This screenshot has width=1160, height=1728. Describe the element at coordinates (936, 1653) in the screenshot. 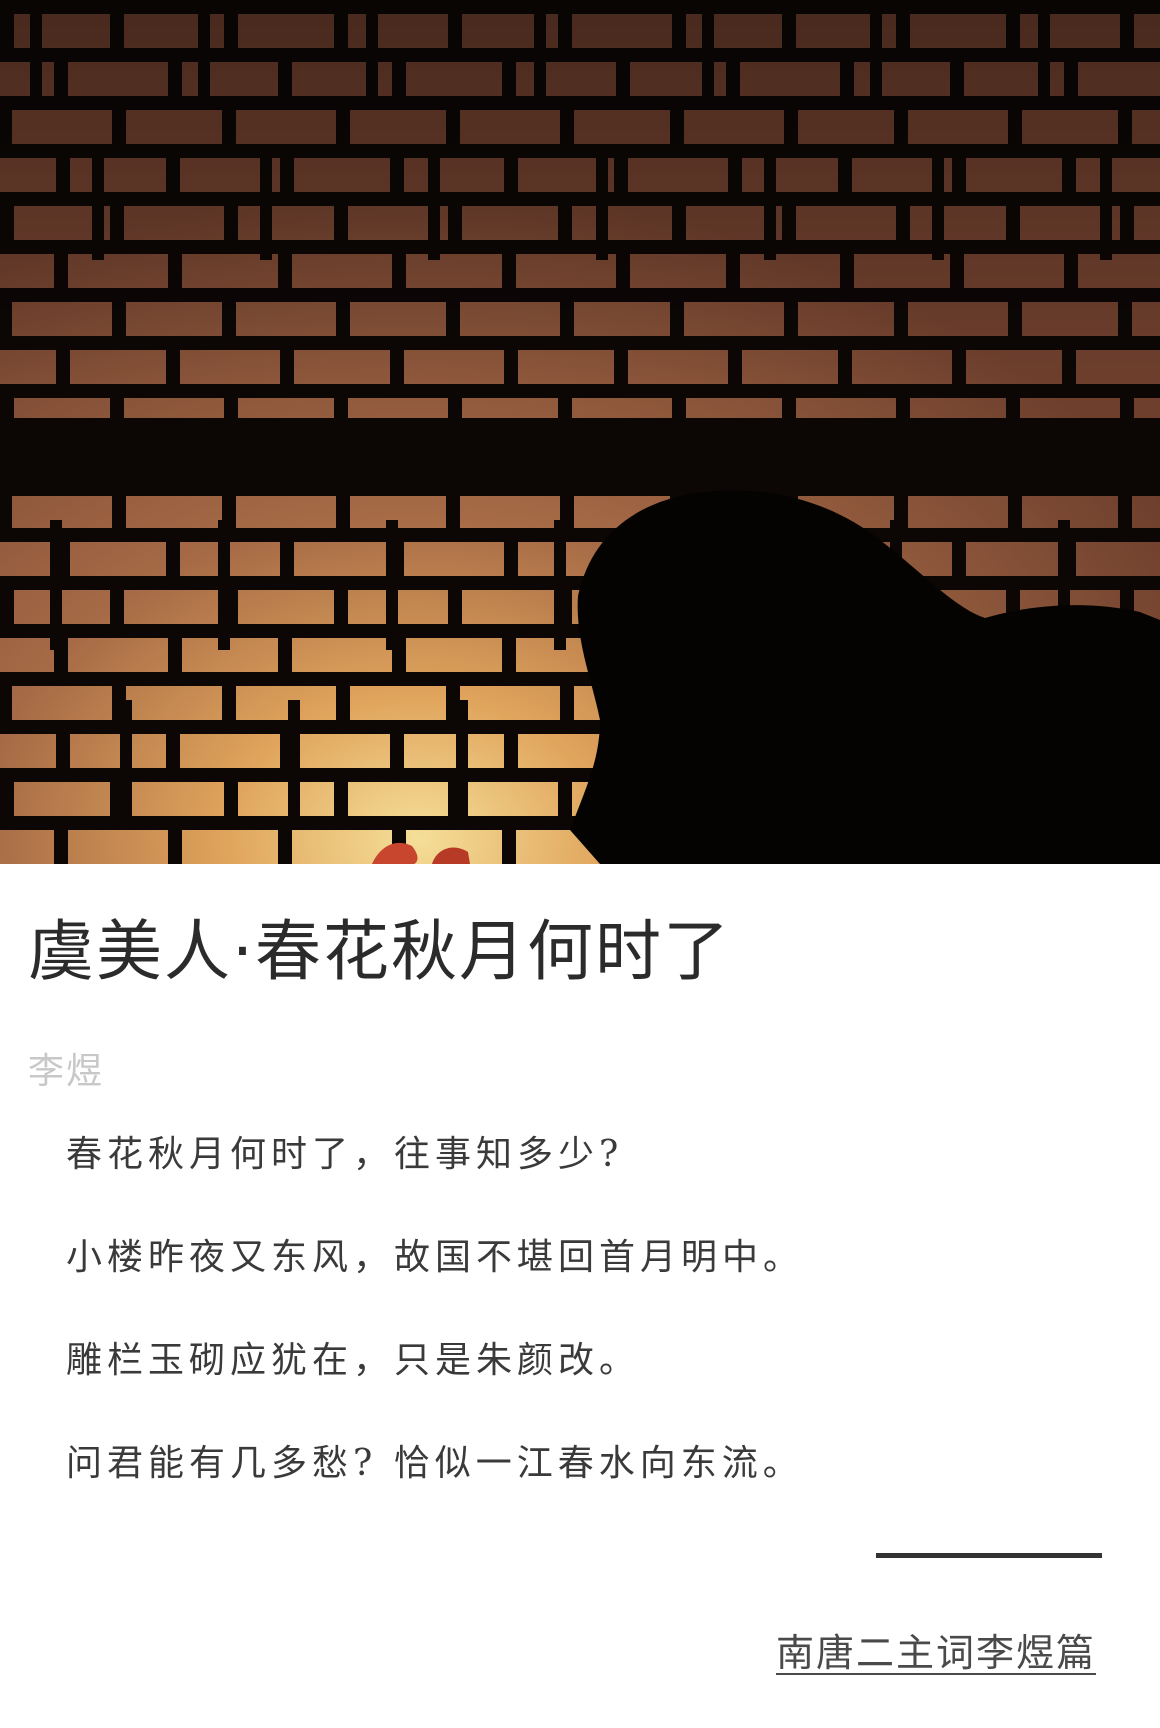

I see `series-link: 南唐二主词李煜篇` at that location.